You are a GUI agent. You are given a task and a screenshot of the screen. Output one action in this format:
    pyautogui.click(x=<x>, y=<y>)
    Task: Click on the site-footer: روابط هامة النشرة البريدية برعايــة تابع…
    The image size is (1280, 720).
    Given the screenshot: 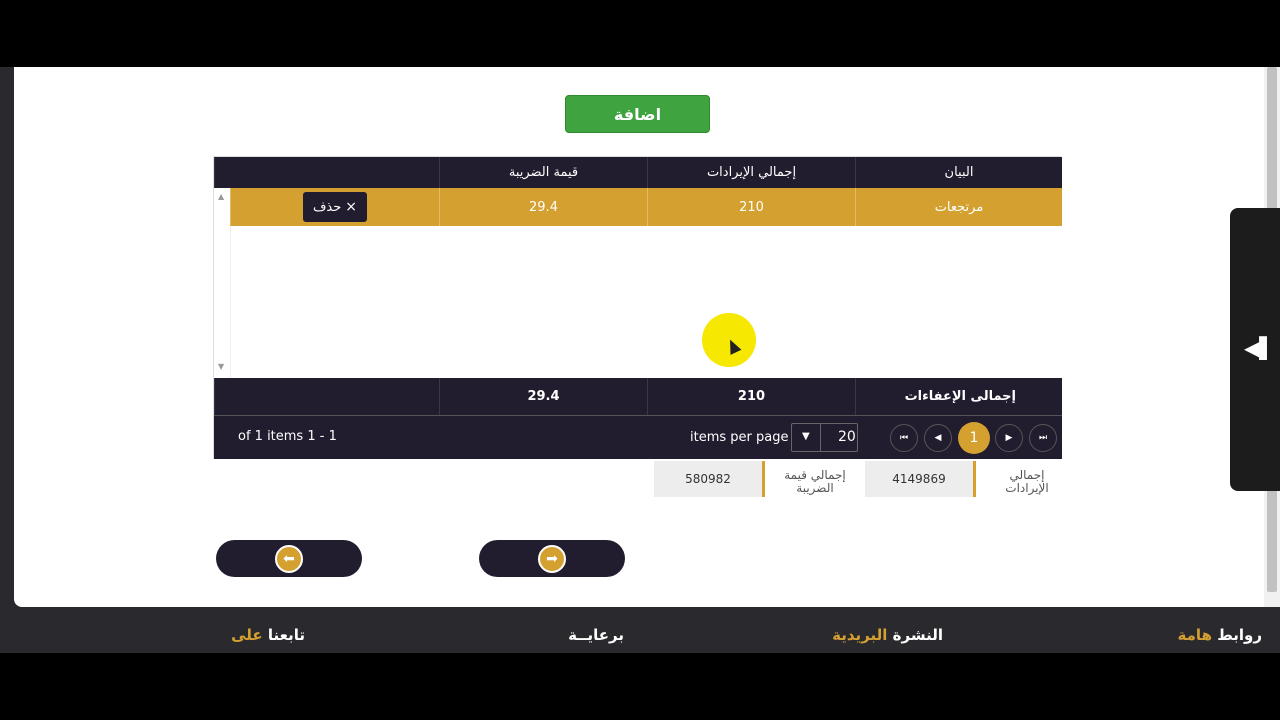 What is the action you would take?
    pyautogui.click(x=640, y=635)
    